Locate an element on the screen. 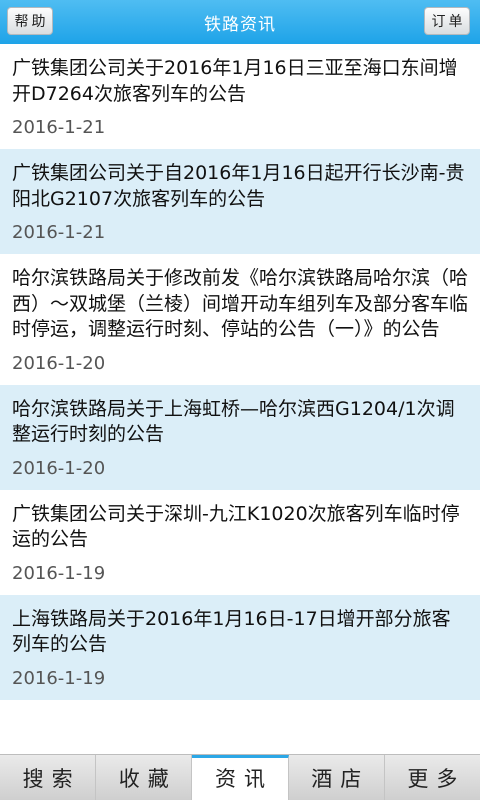 The image size is (480, 800). news-title: 广铁集团公司关于深圳-九江K1020次旅客列车临时停运的公告 is located at coordinates (236, 526).